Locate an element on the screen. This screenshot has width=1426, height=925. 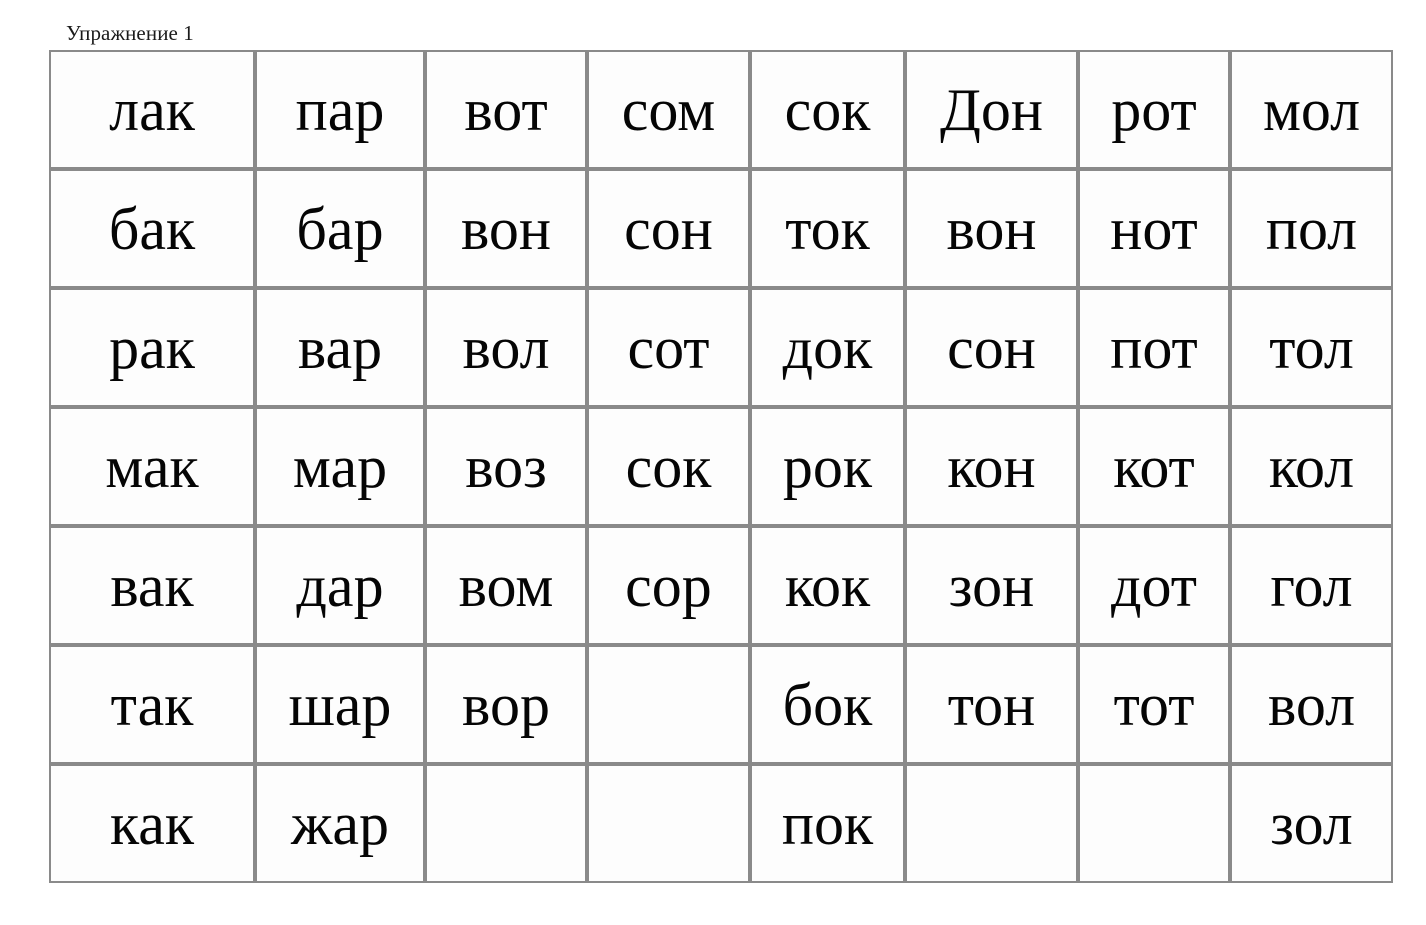
word-text: кот is located at coordinates (1154, 466).